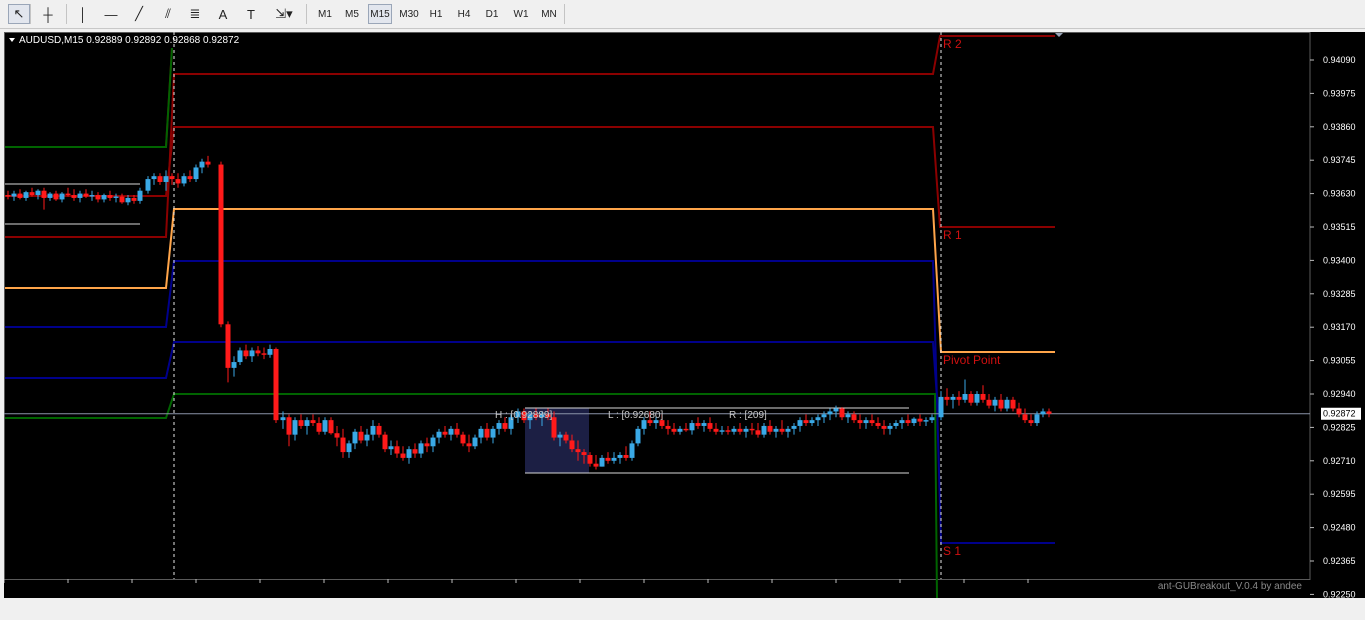 Image resolution: width=1365 pixels, height=620 pixels. I want to click on timeframe-h1-button: H1, so click(436, 14).